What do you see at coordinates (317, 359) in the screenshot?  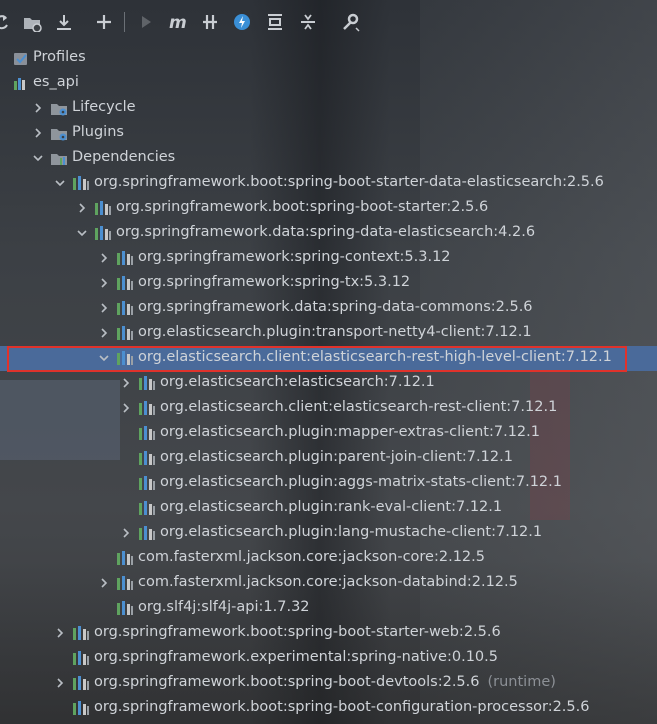 I see `highlight-box` at bounding box center [317, 359].